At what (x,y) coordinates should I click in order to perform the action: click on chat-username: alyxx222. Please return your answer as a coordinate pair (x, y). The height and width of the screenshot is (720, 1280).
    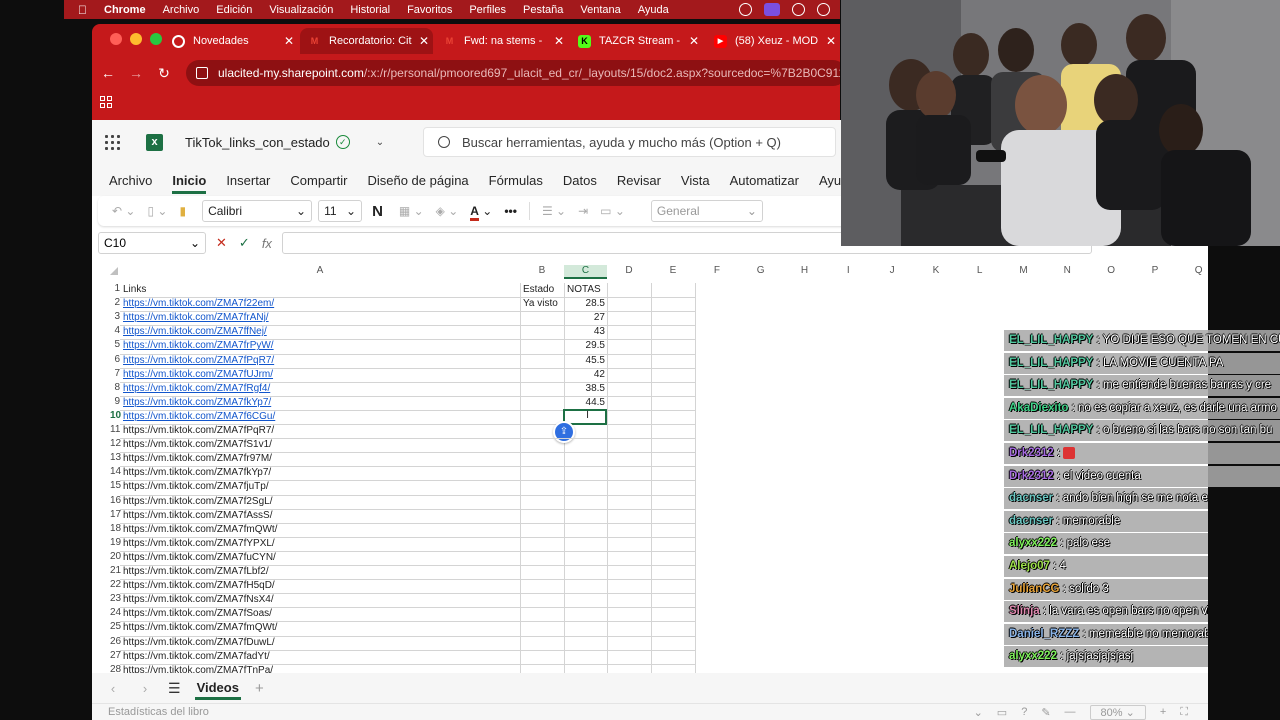
    Looking at the image, I should click on (1033, 656).